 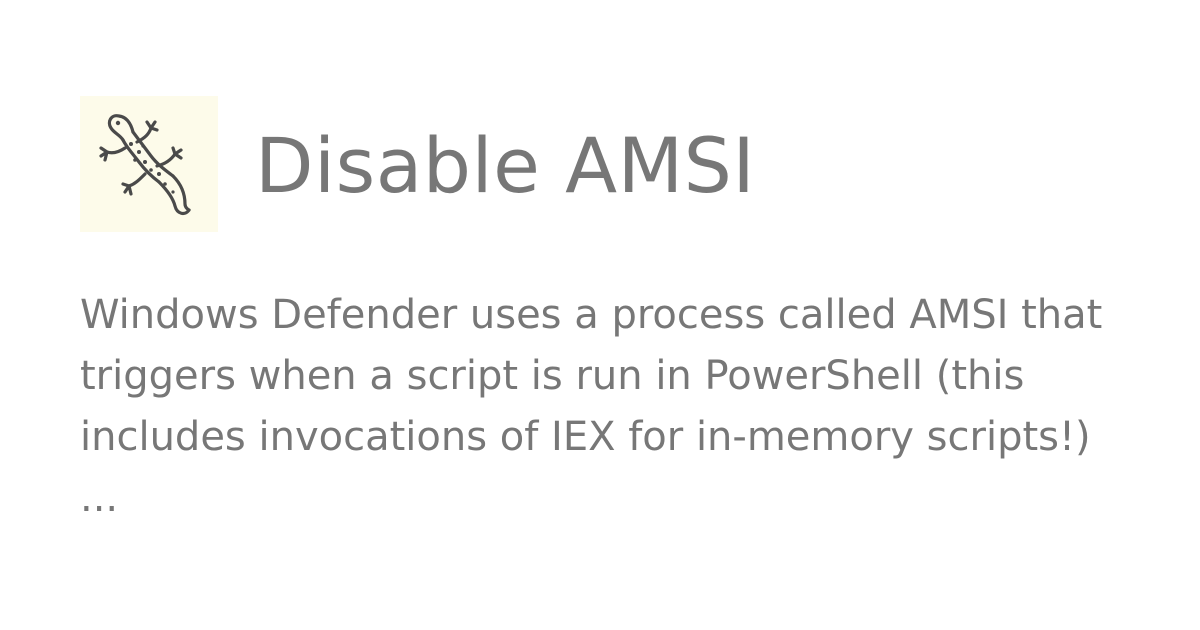 What do you see at coordinates (505, 165) in the screenshot?
I see `page-title: Disable AMSI` at bounding box center [505, 165].